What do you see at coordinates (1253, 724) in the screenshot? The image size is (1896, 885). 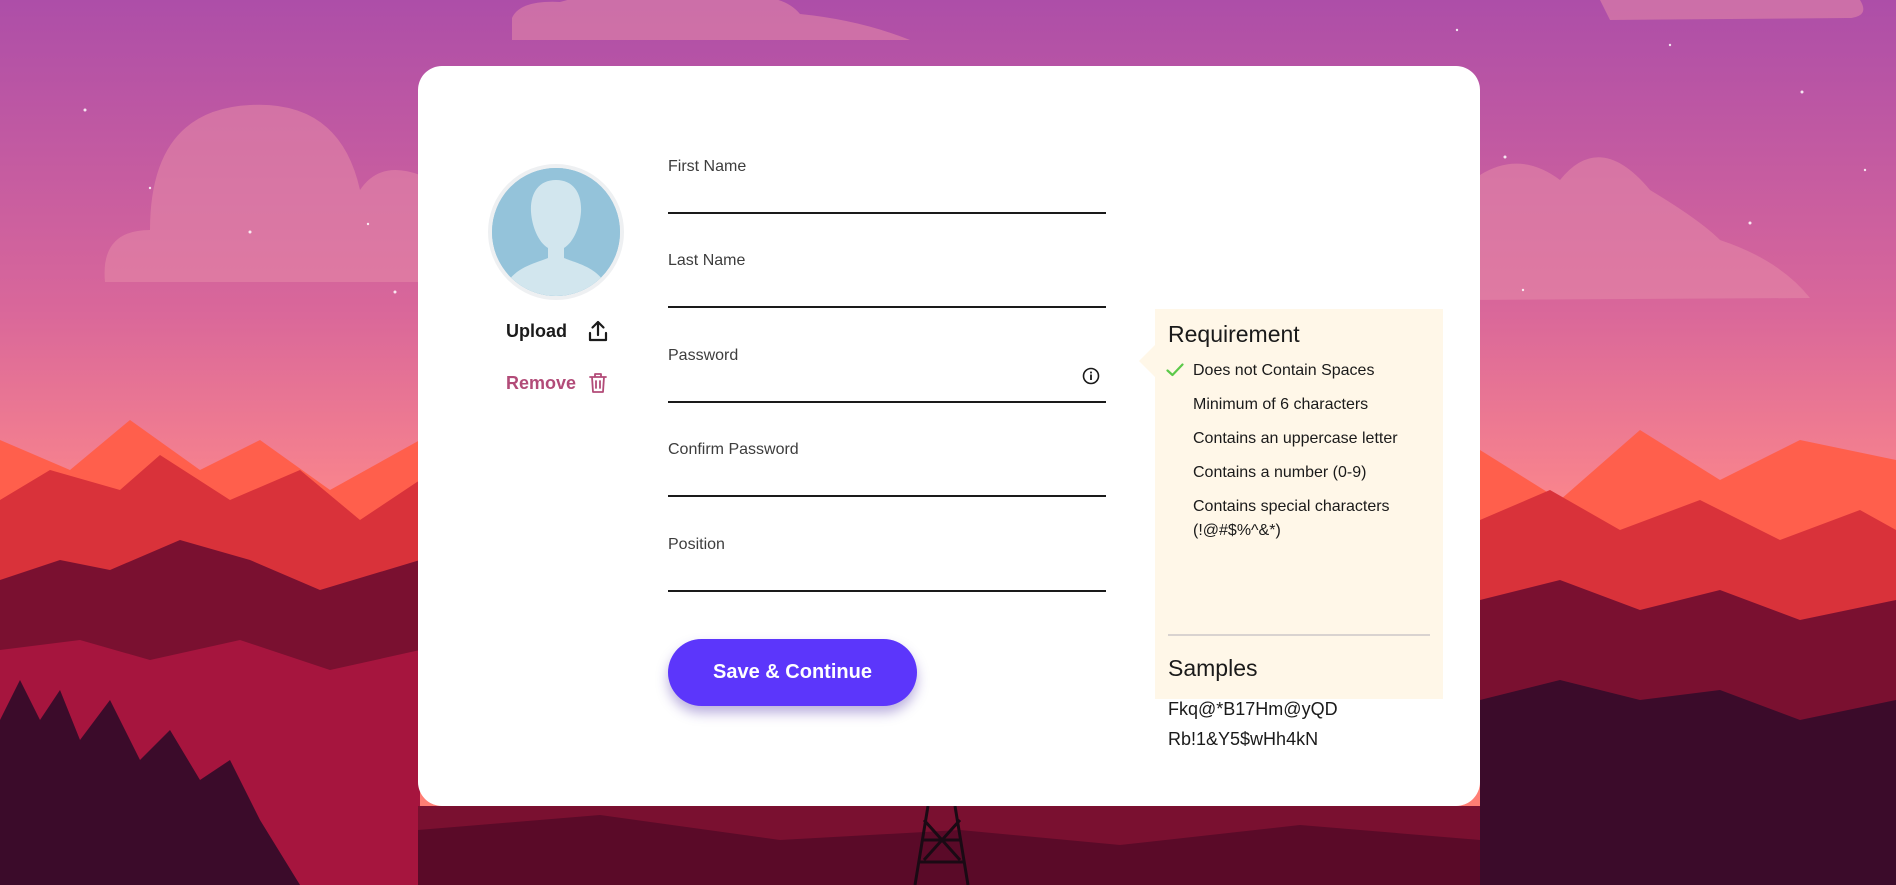 I see `samples-list: Fkq@*B17Hm@yQD Rb!1&Y5$wHh4kN` at bounding box center [1253, 724].